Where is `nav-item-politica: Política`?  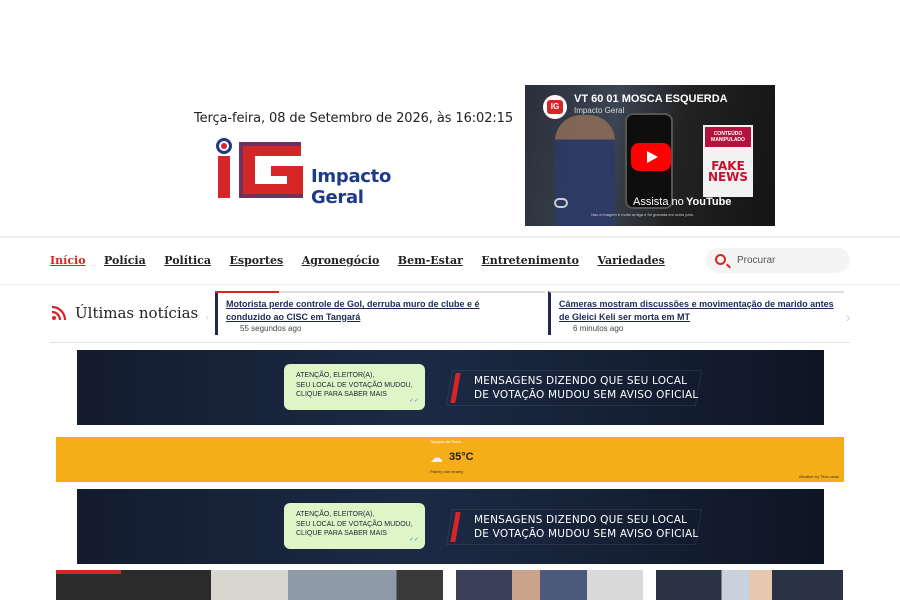
nav-item-politica: Política is located at coordinates (187, 260).